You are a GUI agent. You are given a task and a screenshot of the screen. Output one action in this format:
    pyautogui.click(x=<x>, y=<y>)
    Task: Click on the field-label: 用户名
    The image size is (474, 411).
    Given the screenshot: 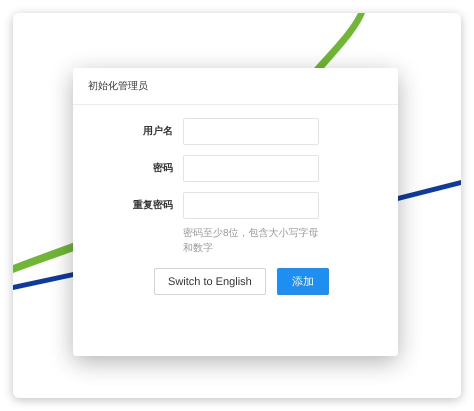 What is the action you would take?
    pyautogui.click(x=158, y=131)
    